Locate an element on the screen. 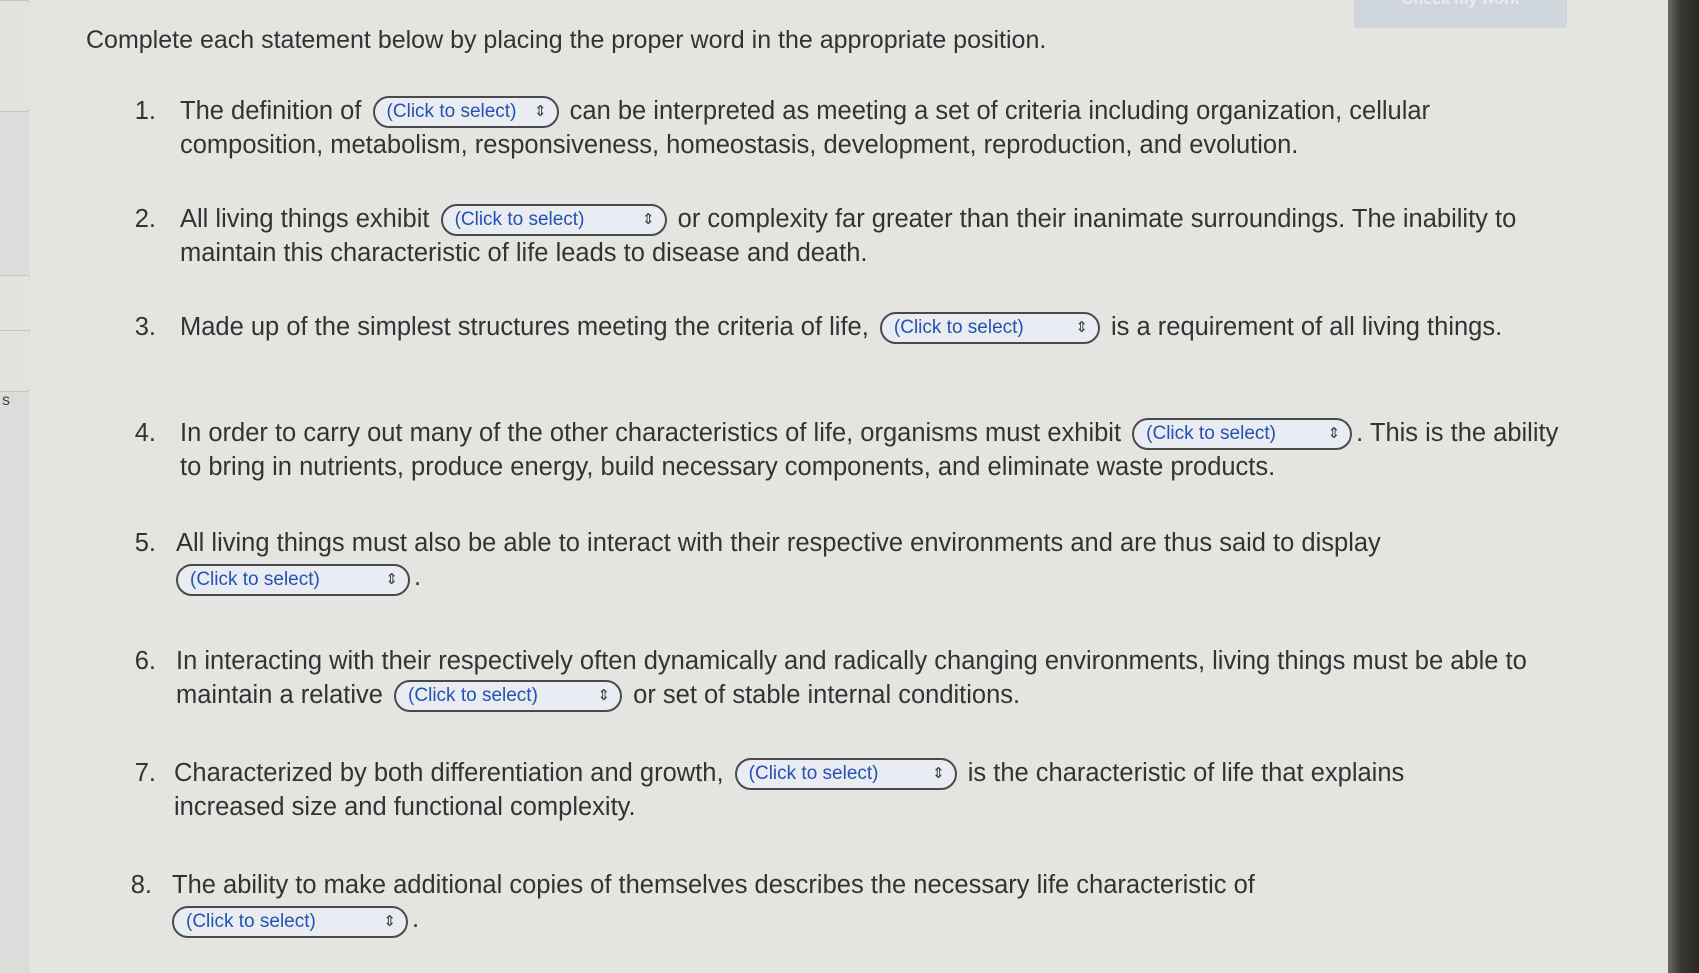  check-my-work-button: Check my work is located at coordinates (1460, 14).